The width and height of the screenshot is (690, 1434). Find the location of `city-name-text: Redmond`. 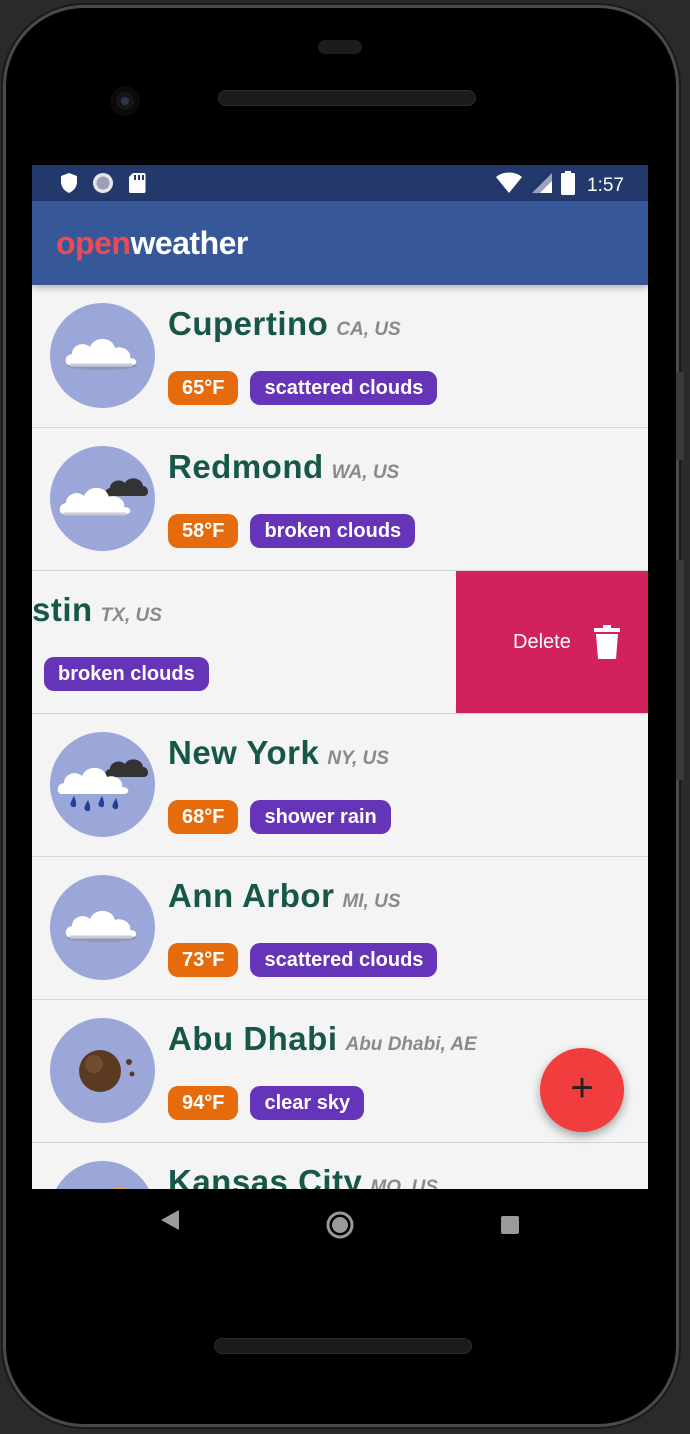

city-name-text: Redmond is located at coordinates (246, 466).